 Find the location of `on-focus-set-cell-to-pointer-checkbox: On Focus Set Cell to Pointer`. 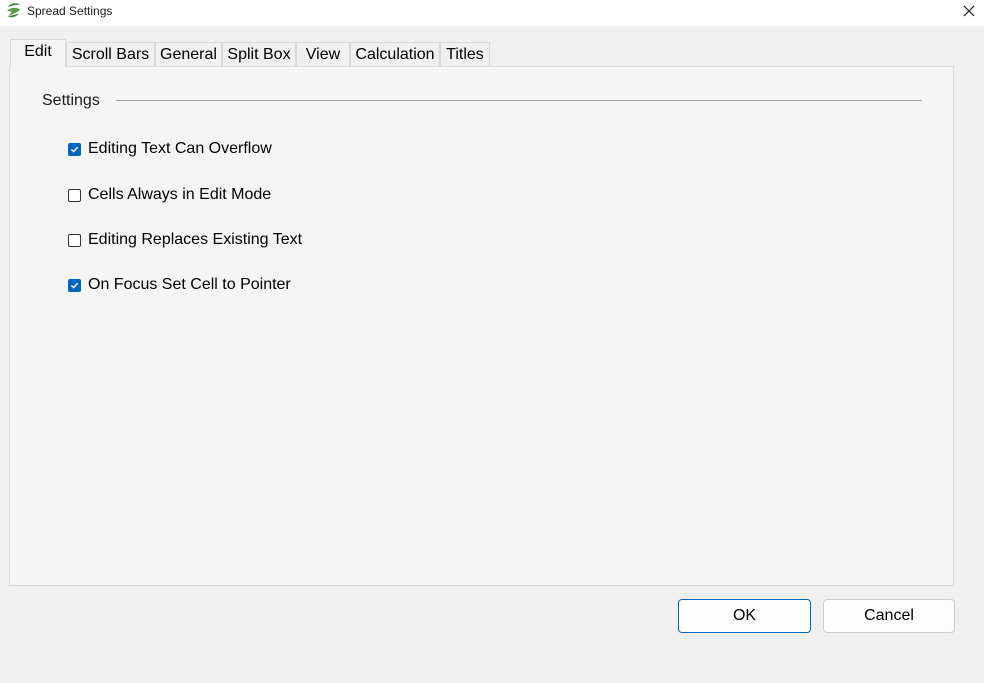

on-focus-set-cell-to-pointer-checkbox: On Focus Set Cell to Pointer is located at coordinates (179, 285).